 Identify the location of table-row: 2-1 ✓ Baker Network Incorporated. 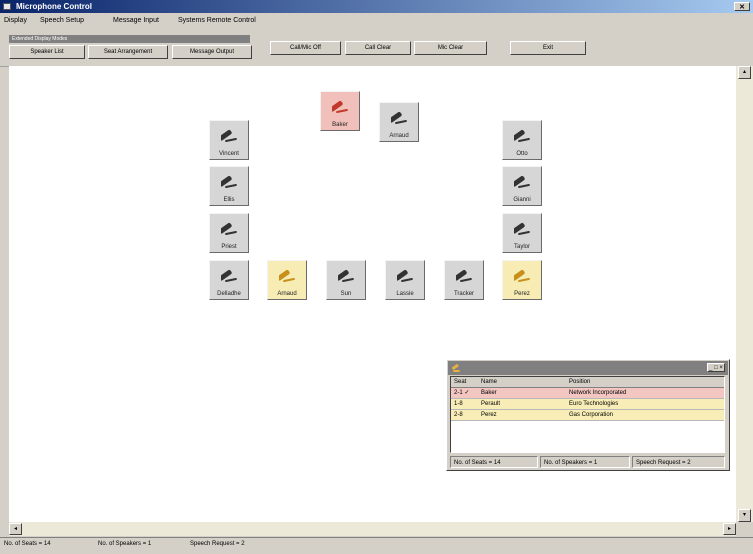
(587, 393).